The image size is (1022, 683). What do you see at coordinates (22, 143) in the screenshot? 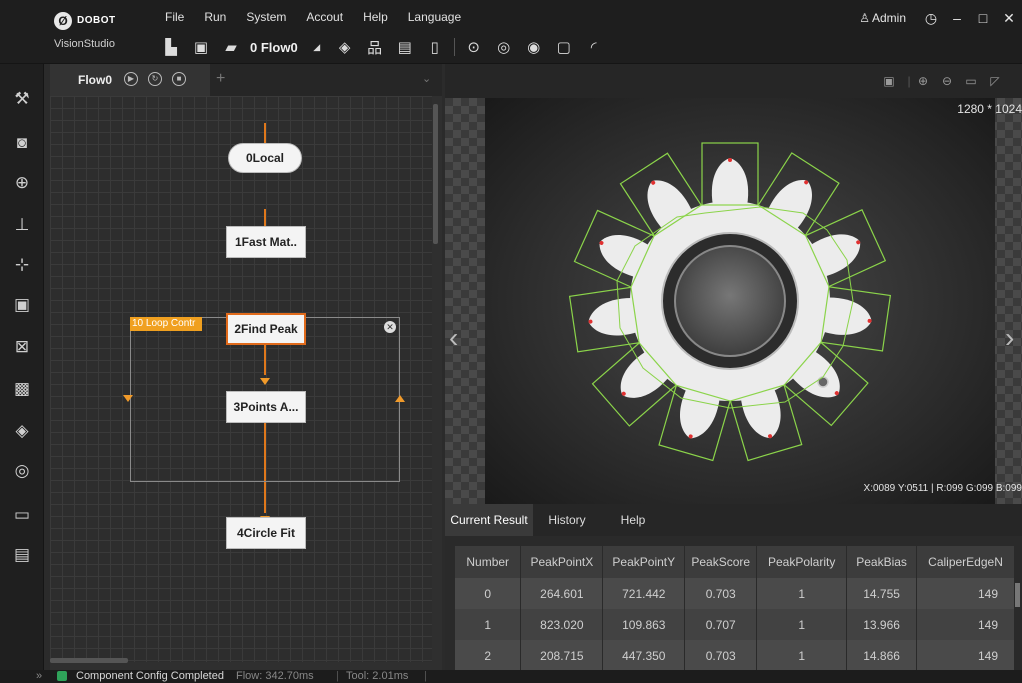
I see `camera-icon: ◙` at bounding box center [22, 143].